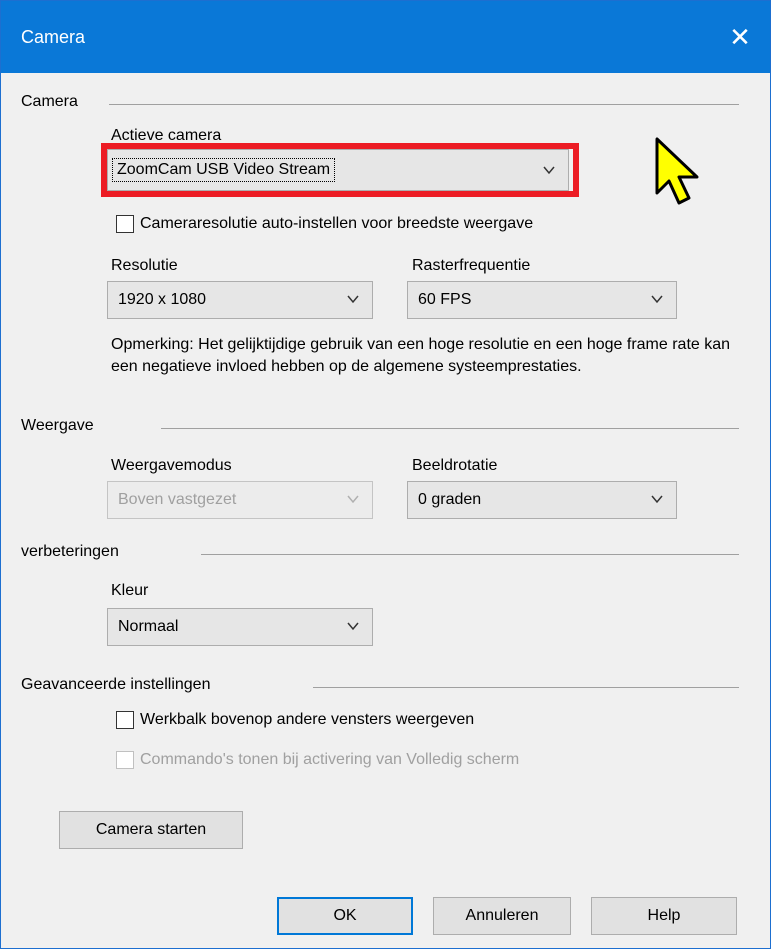 Image resolution: width=771 pixels, height=949 pixels. Describe the element at coordinates (455, 465) in the screenshot. I see `rotation-label: Beeldrotatie` at that location.